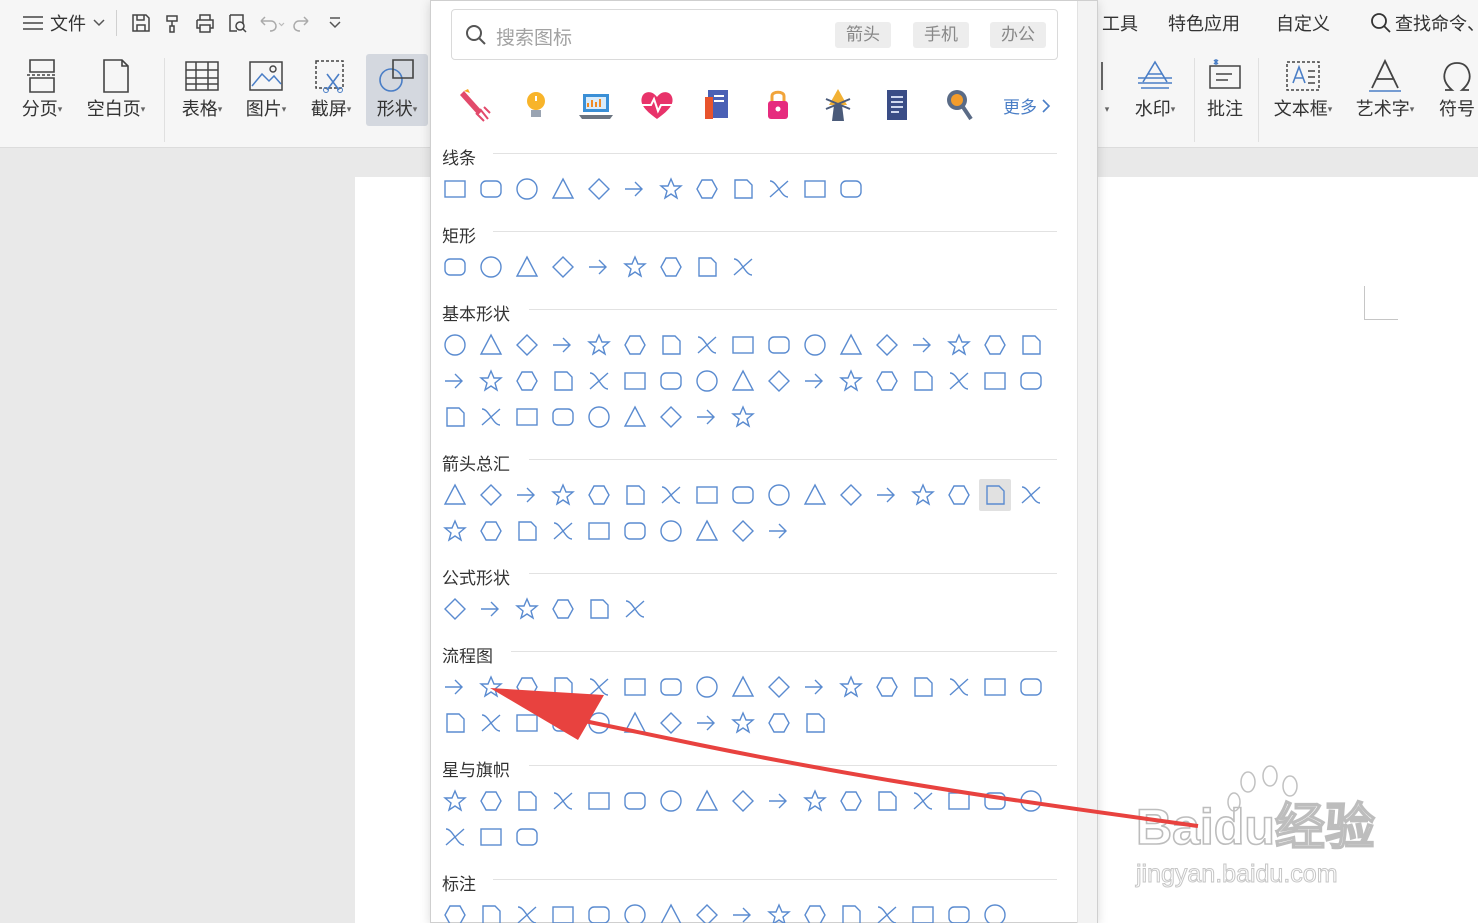  I want to click on format-painter-button, so click(173, 23).